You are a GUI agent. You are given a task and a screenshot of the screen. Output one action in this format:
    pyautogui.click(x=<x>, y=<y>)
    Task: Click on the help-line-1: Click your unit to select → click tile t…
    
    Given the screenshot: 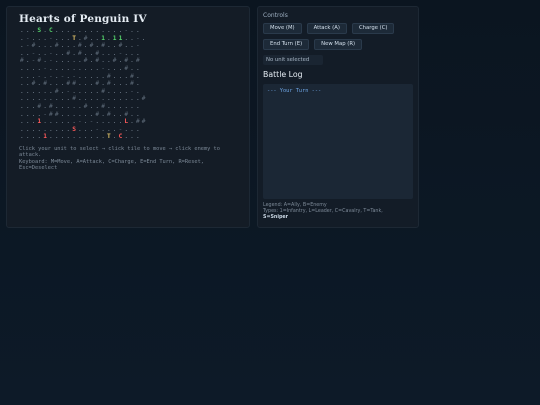 What is the action you would take?
    pyautogui.click(x=119, y=152)
    